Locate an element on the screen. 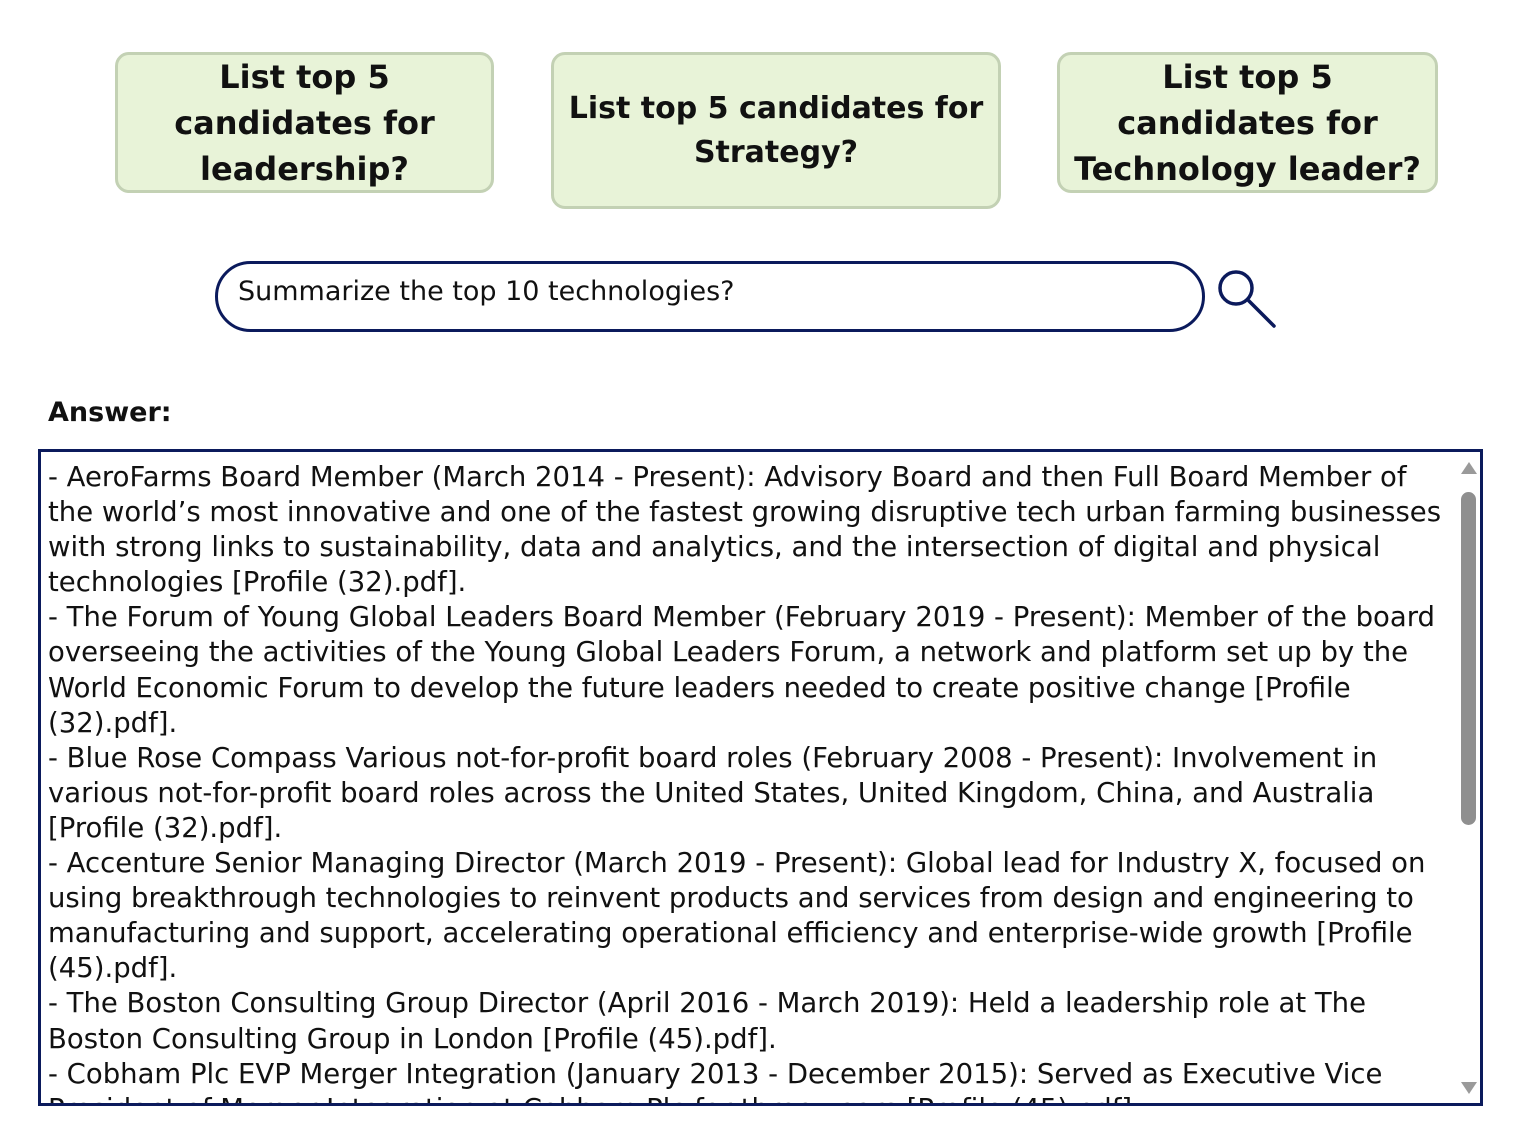 The image size is (1540, 1146). search-box is located at coordinates (710, 296).